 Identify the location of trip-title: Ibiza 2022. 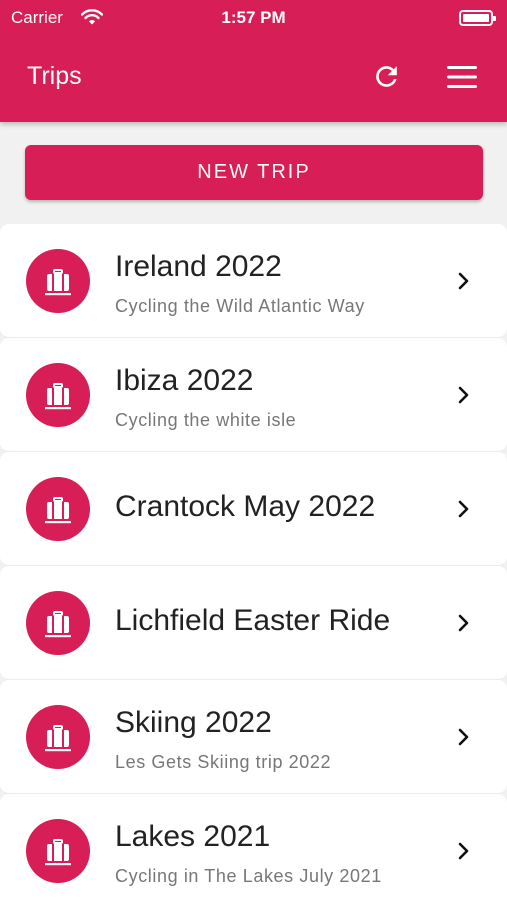
(184, 380).